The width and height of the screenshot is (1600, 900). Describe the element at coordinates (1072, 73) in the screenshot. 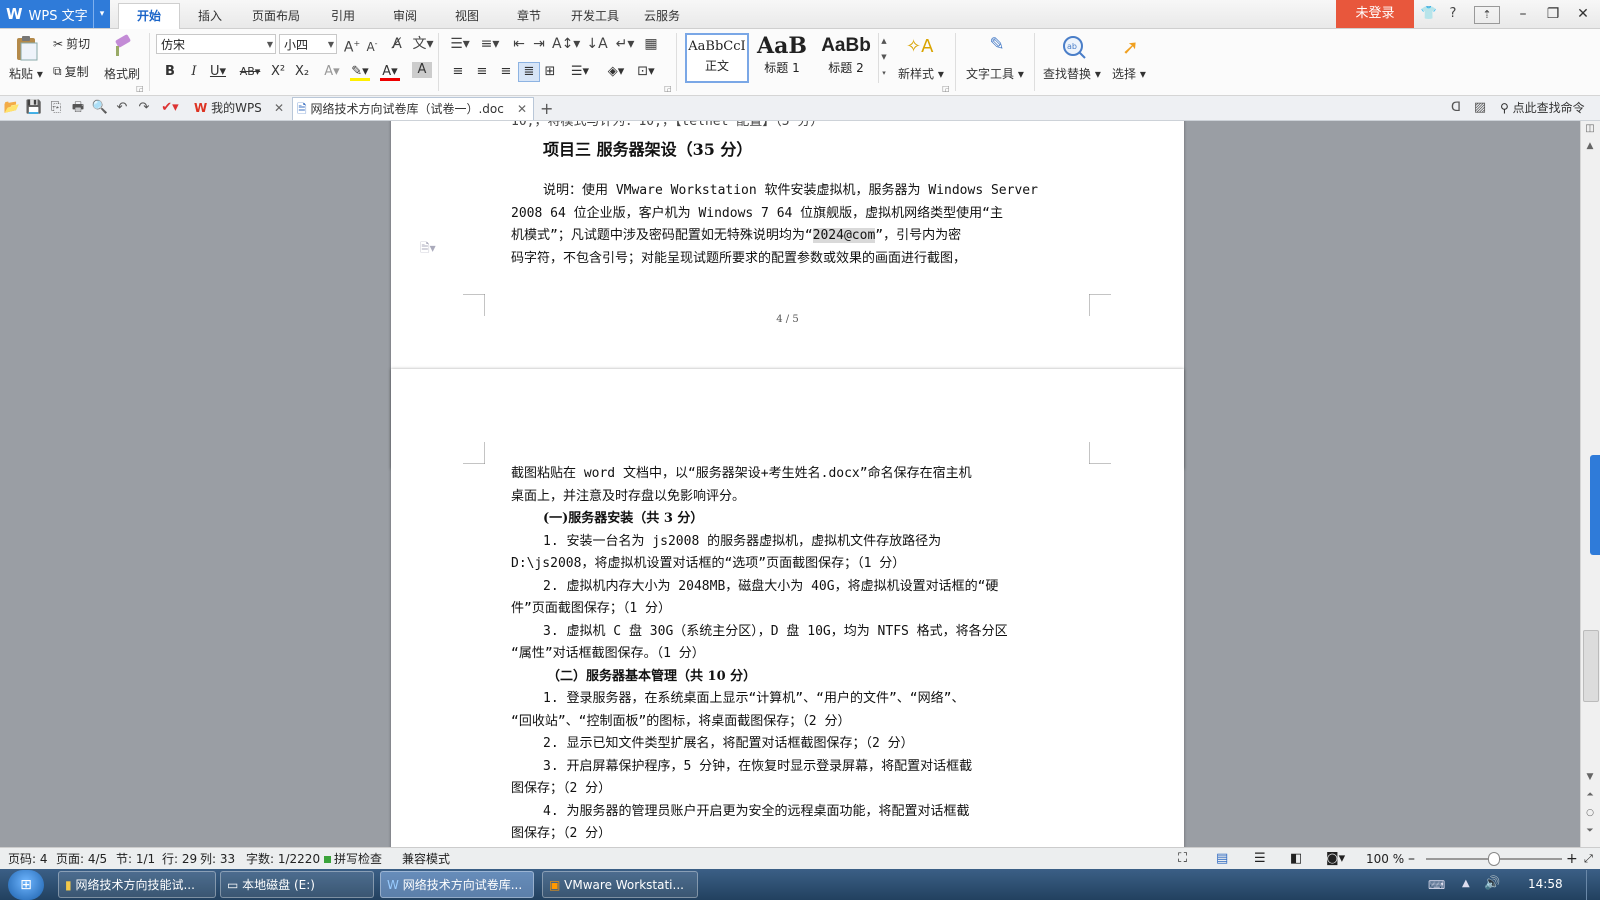

I see `find-replace-button: 查找替换 ▾` at that location.